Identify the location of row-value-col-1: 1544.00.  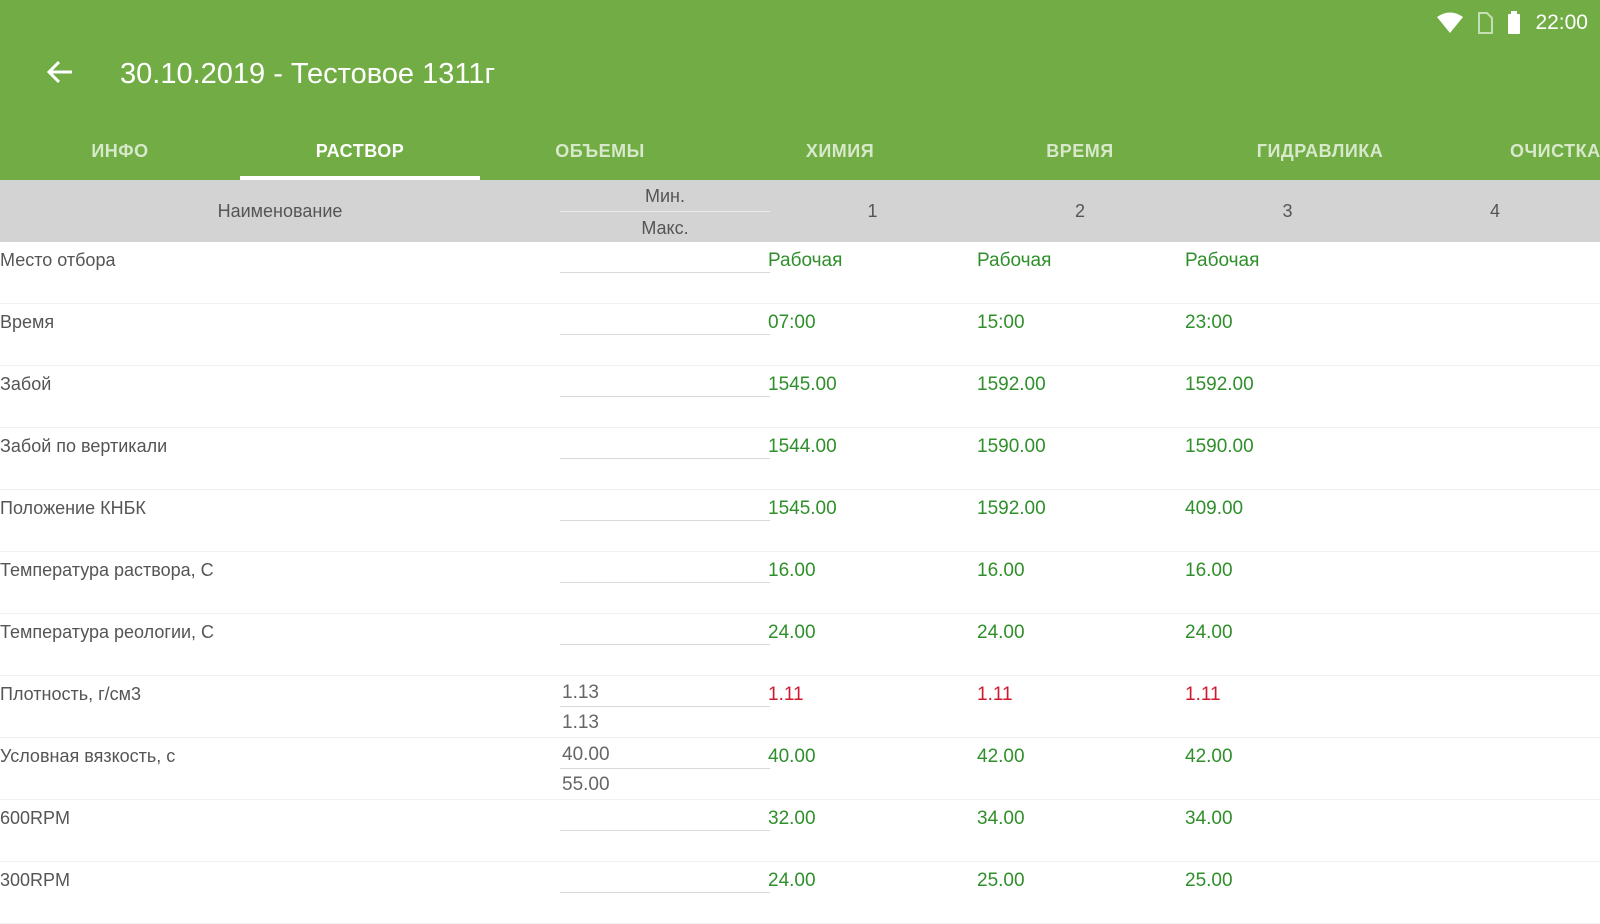
(802, 447).